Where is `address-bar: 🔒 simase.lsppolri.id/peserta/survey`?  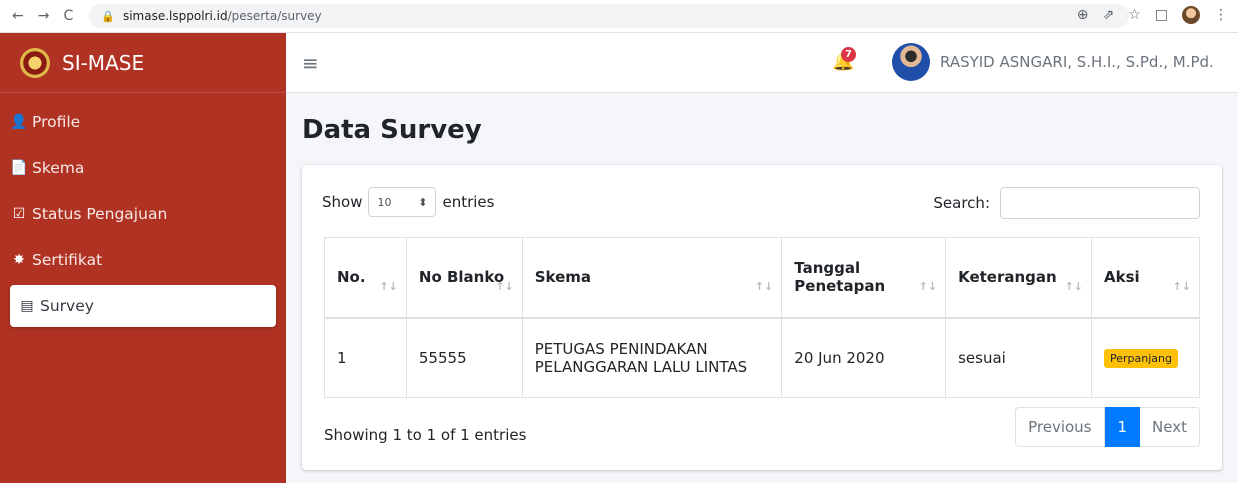 address-bar: 🔒 simase.lsppolri.id/peserta/survey is located at coordinates (609, 16).